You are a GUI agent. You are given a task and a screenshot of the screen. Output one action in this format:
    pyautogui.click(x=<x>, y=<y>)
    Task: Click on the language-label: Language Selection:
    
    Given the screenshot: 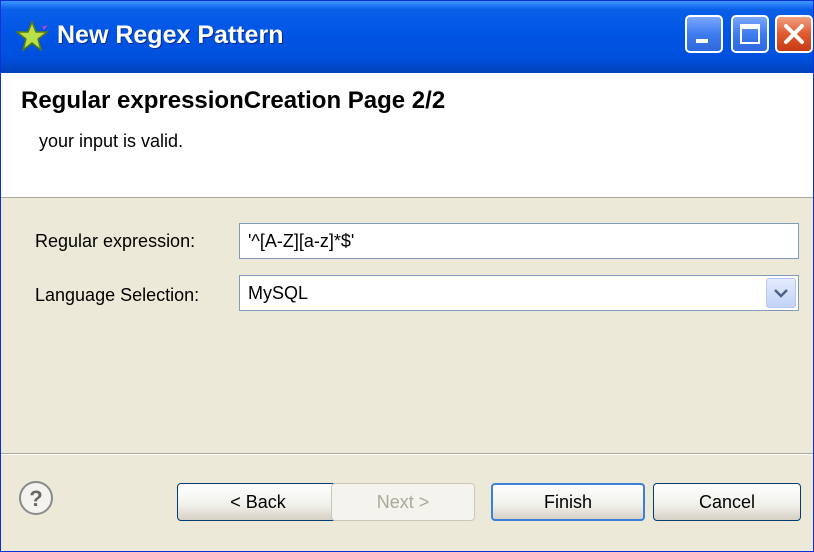 What is the action you would take?
    pyautogui.click(x=117, y=295)
    